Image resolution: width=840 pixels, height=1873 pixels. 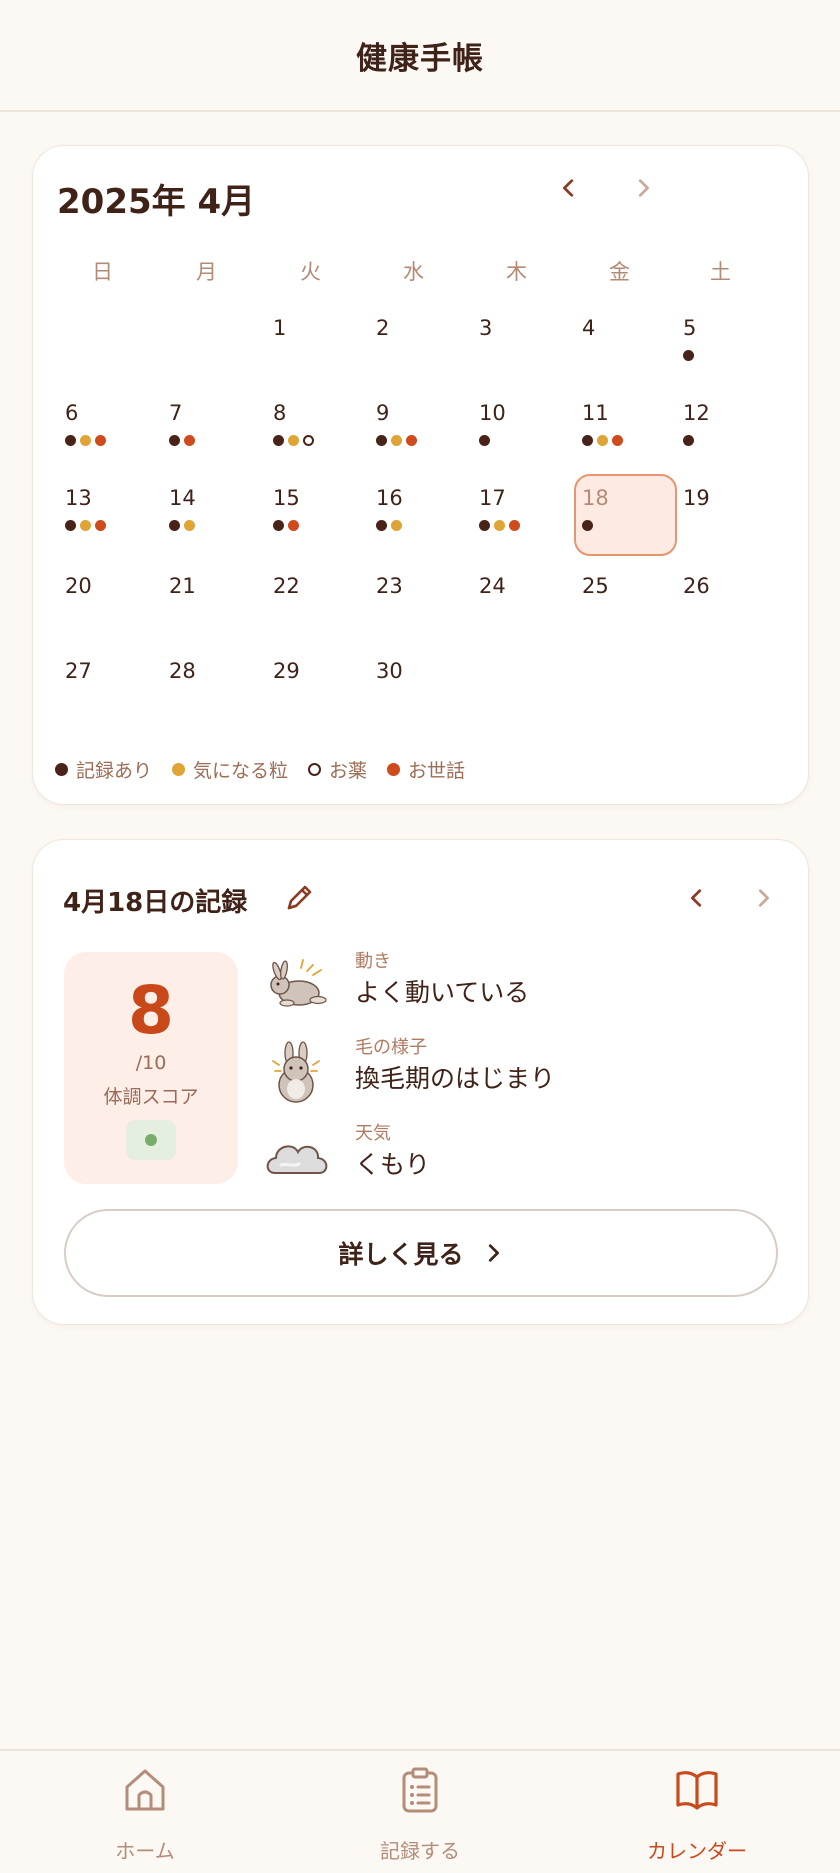 I want to click on calendar-day: 6, so click(x=108, y=429).